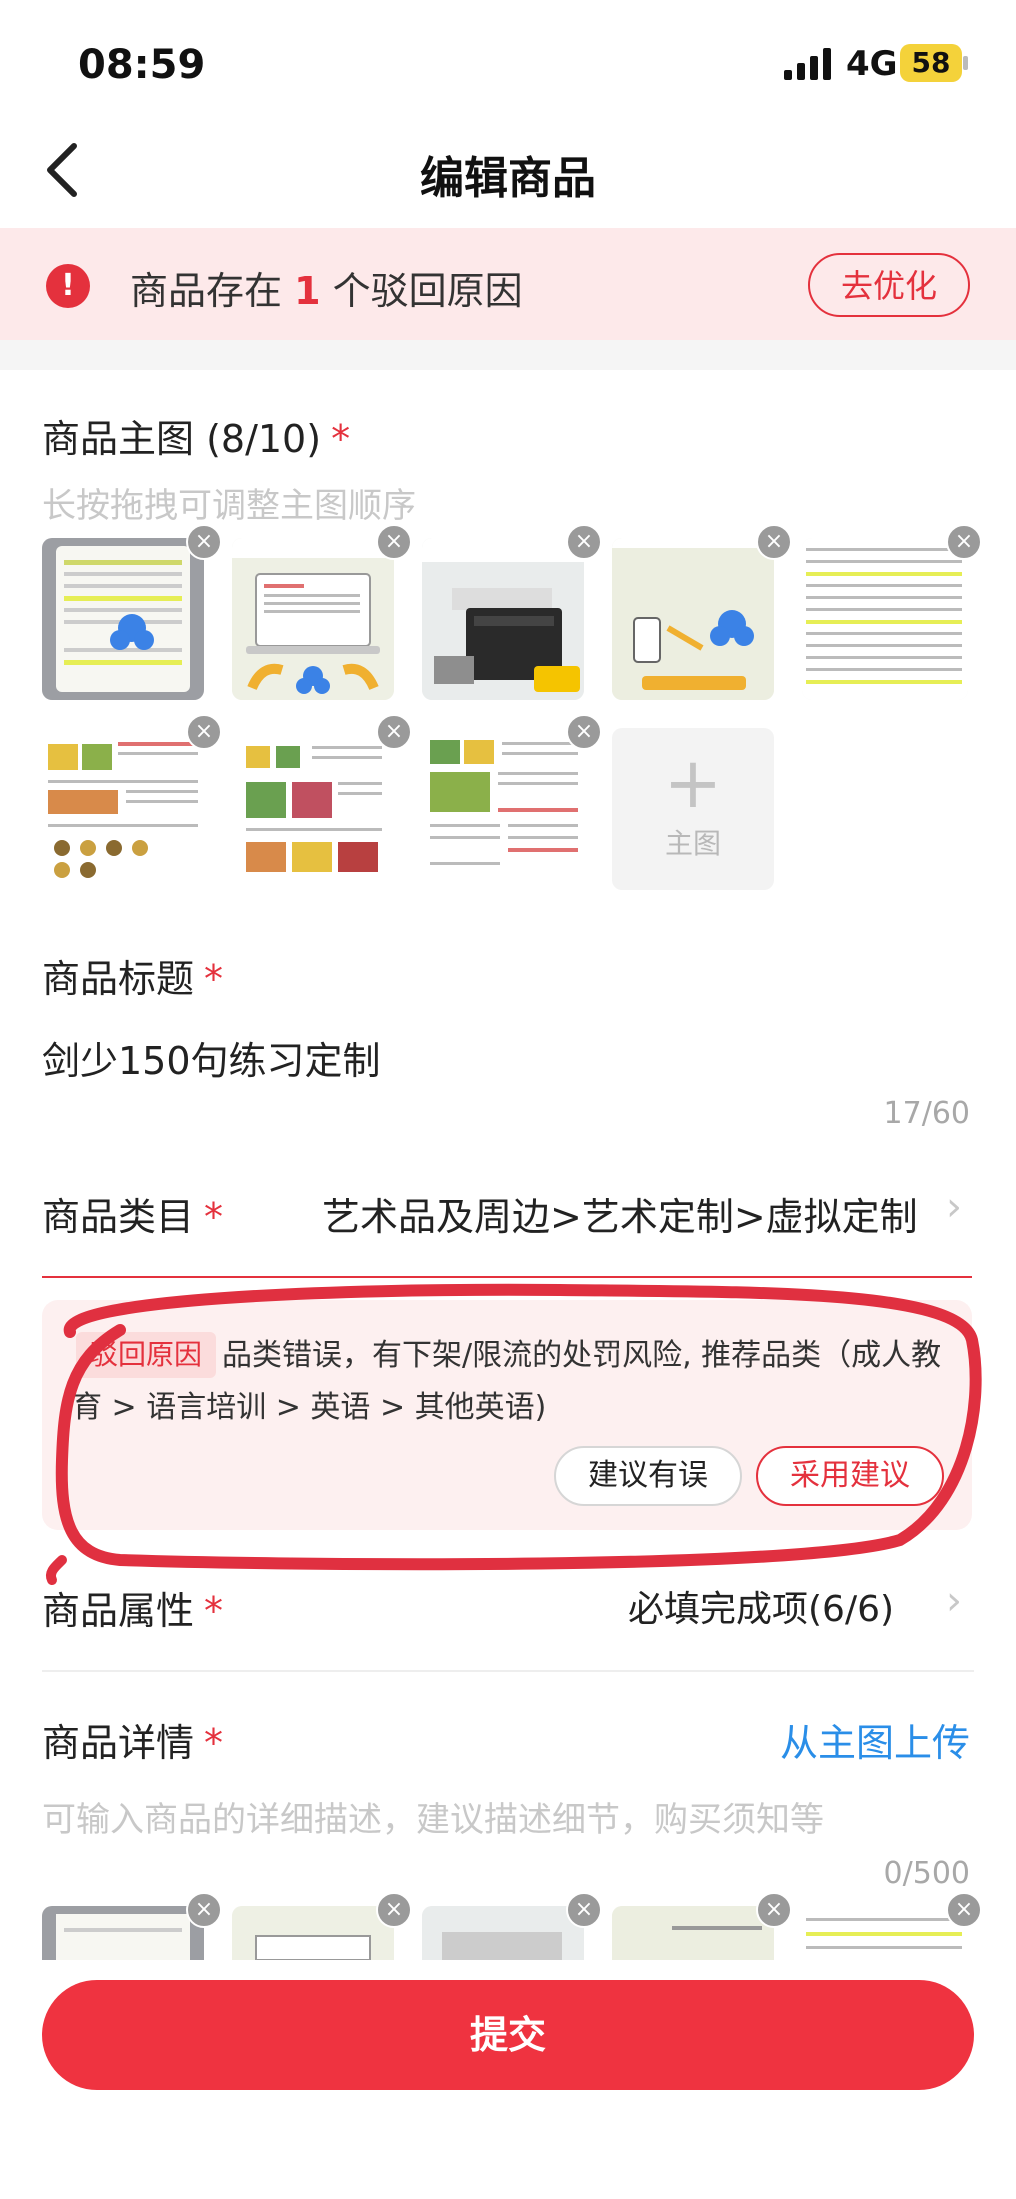 The width and height of the screenshot is (1016, 2199). I want to click on upload-from-main-link: 从主图上传, so click(875, 1739).